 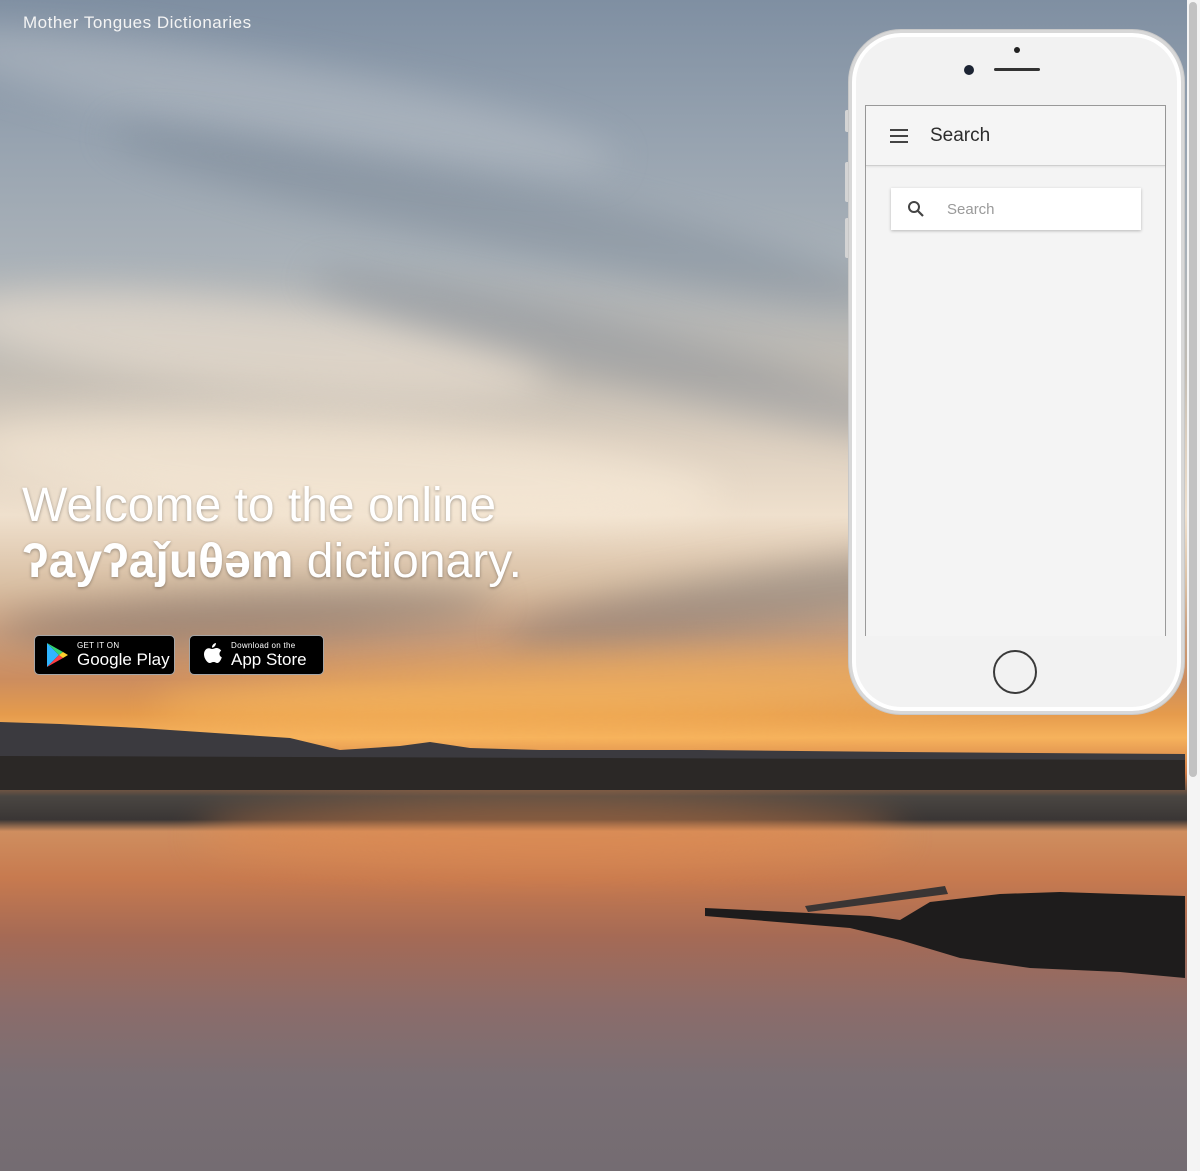 What do you see at coordinates (1017, 50) in the screenshot?
I see `phone-sensor` at bounding box center [1017, 50].